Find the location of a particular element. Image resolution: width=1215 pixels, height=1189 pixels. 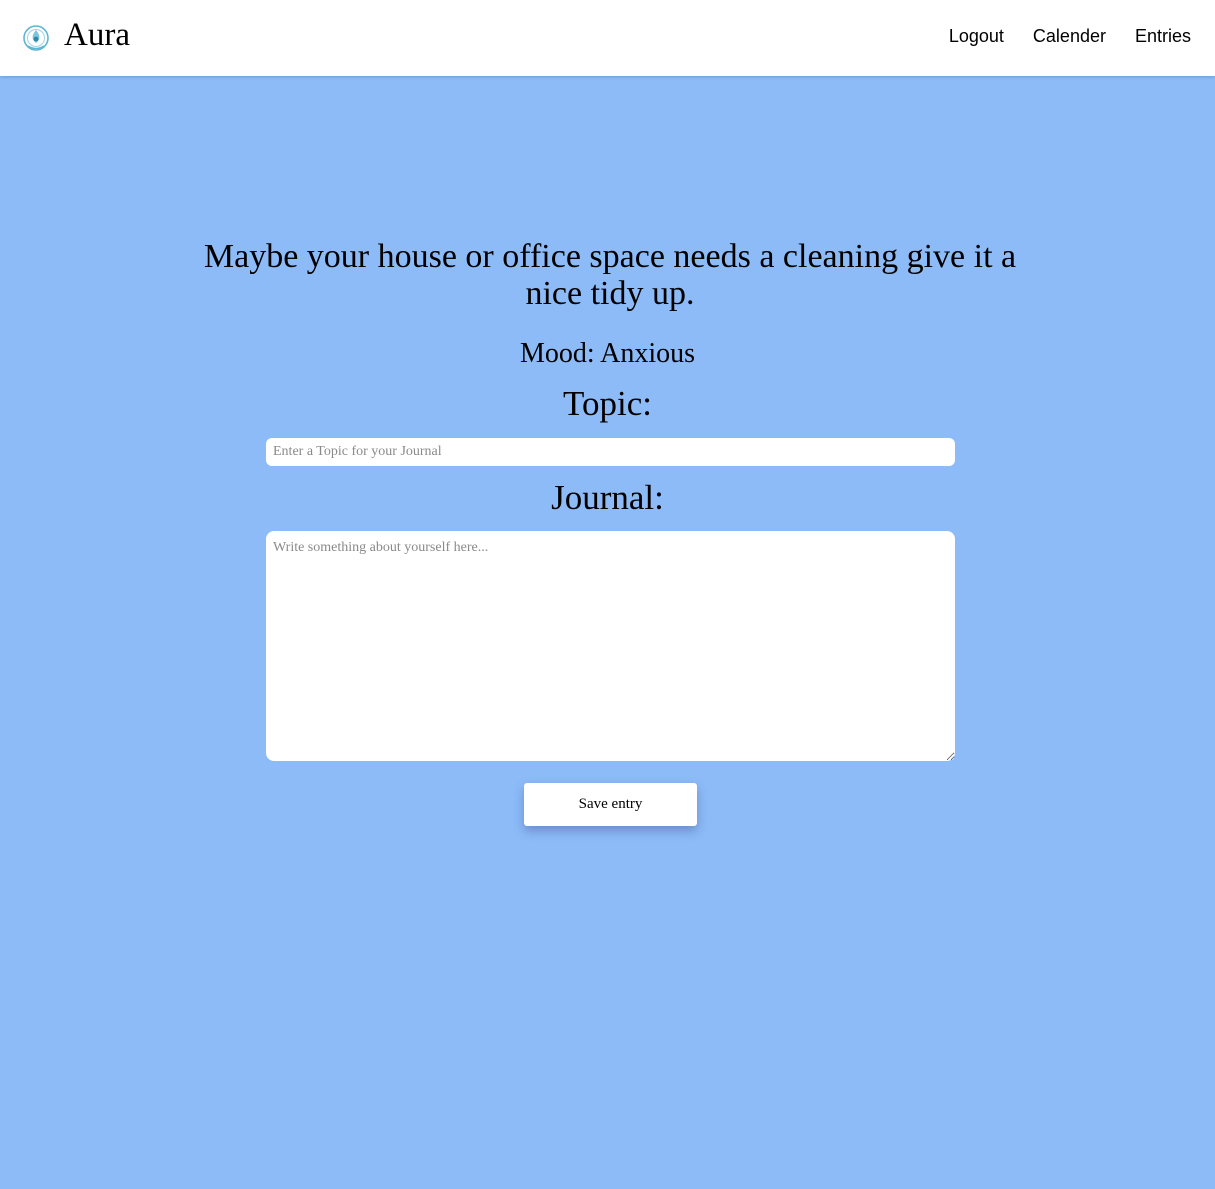

save-entry-button: Save entry is located at coordinates (610, 804).